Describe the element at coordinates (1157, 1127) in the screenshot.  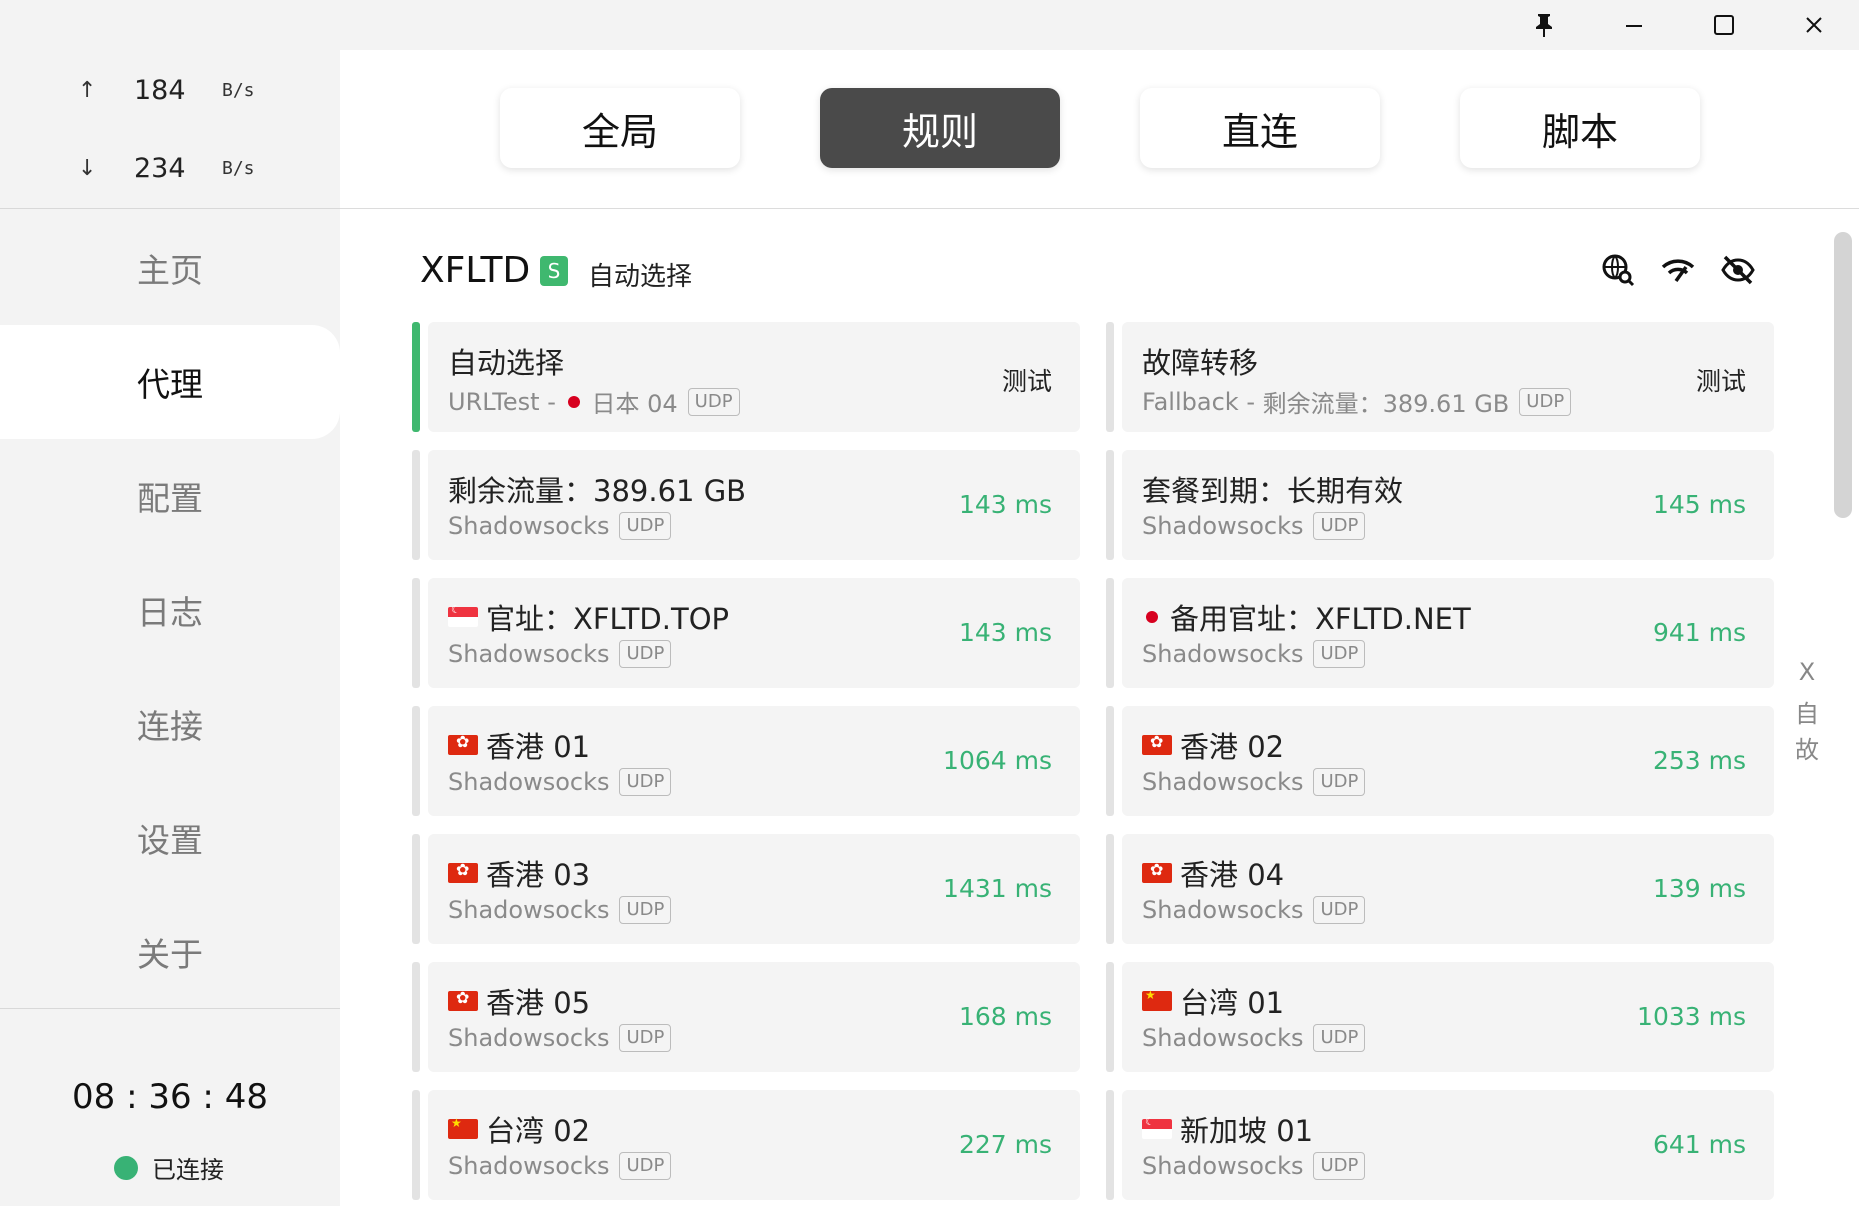
I see `flag-sg-icon` at that location.